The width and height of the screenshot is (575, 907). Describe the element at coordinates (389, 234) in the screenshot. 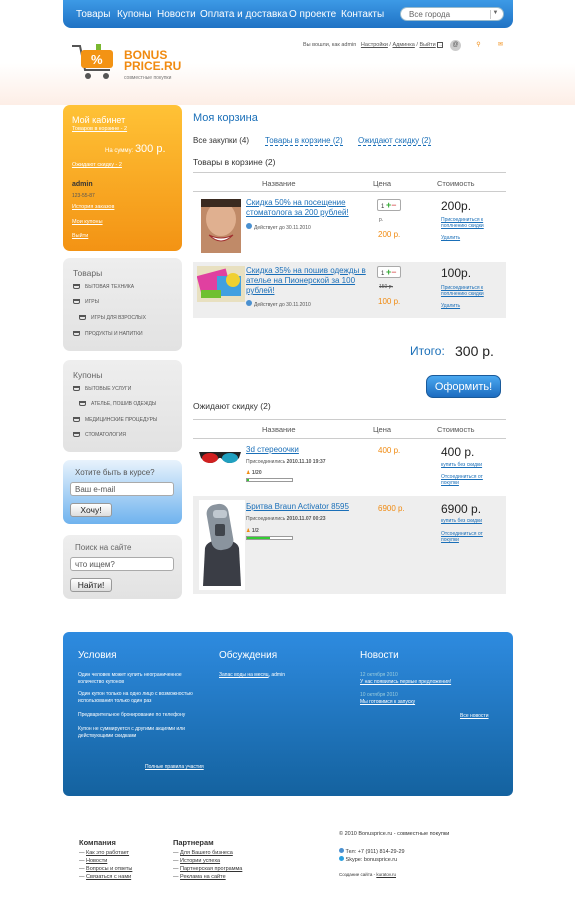

I see `product-price: 200 р.` at that location.